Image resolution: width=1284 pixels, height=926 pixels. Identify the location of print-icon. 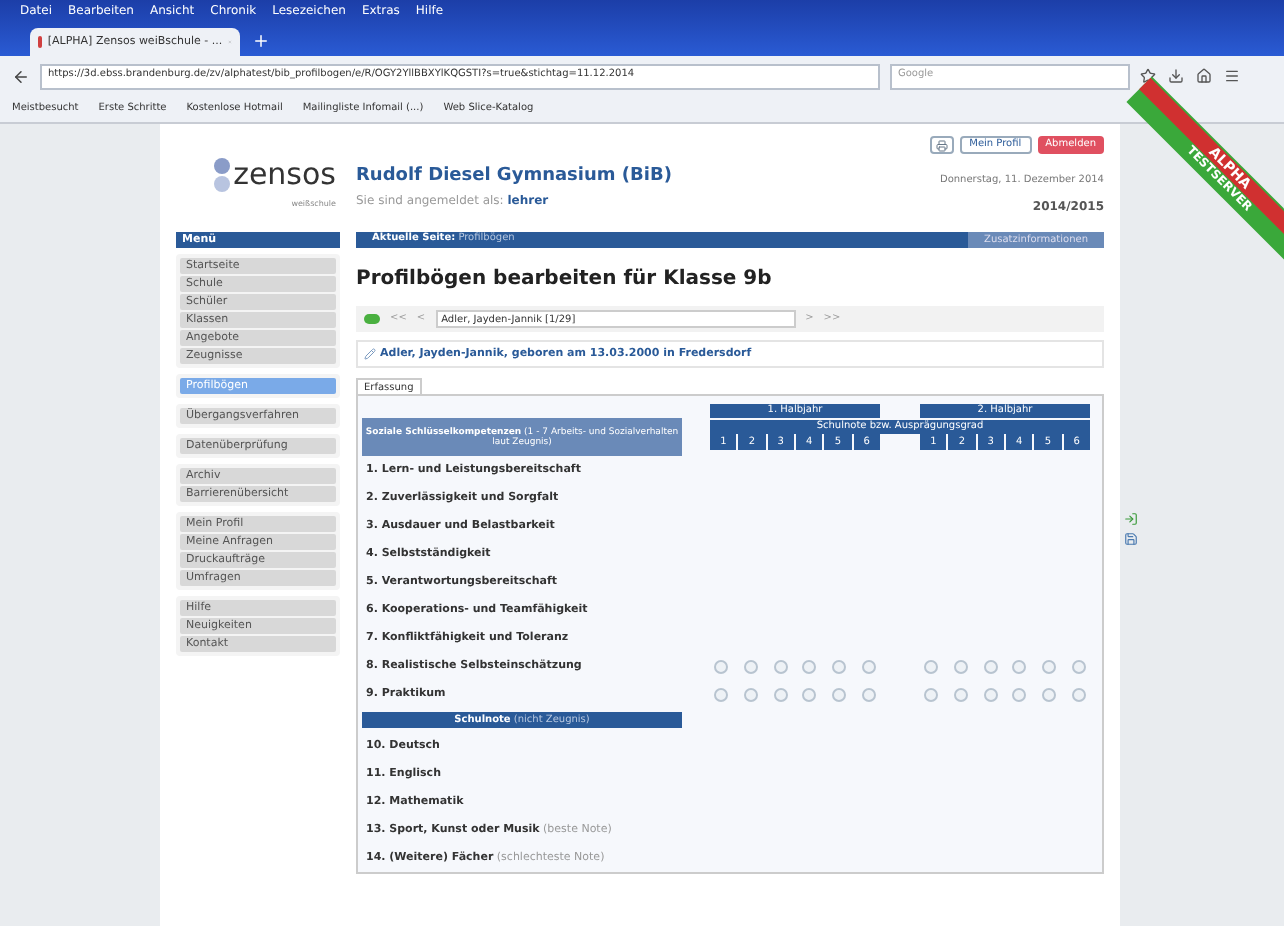
(941, 145).